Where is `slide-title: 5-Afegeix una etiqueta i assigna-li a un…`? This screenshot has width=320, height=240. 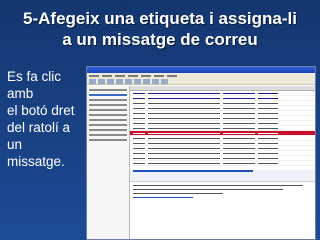
slide-title: 5-Afegeix una etiqueta i assigna-li a un… is located at coordinates (160, 29).